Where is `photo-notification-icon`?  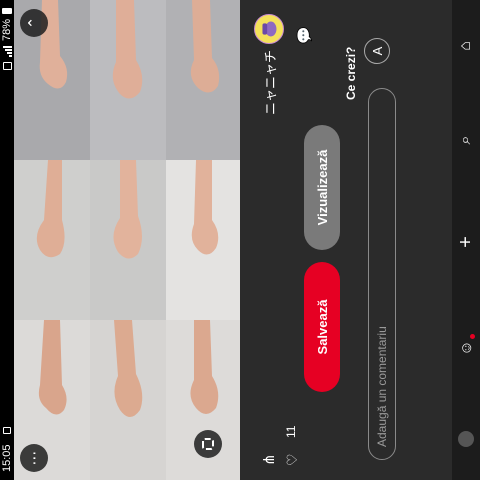 photo-notification-icon is located at coordinates (7, 430).